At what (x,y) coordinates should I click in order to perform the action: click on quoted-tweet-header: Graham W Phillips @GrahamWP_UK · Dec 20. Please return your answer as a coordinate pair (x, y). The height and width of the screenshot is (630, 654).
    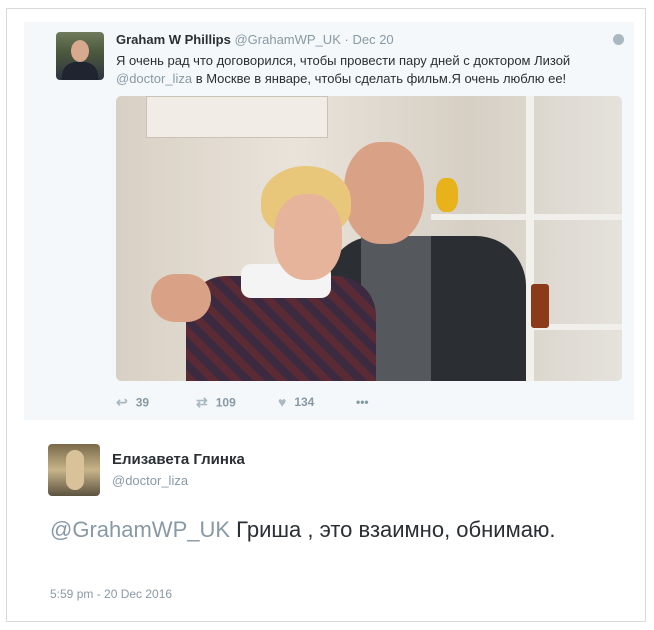
    Looking at the image, I should click on (255, 39).